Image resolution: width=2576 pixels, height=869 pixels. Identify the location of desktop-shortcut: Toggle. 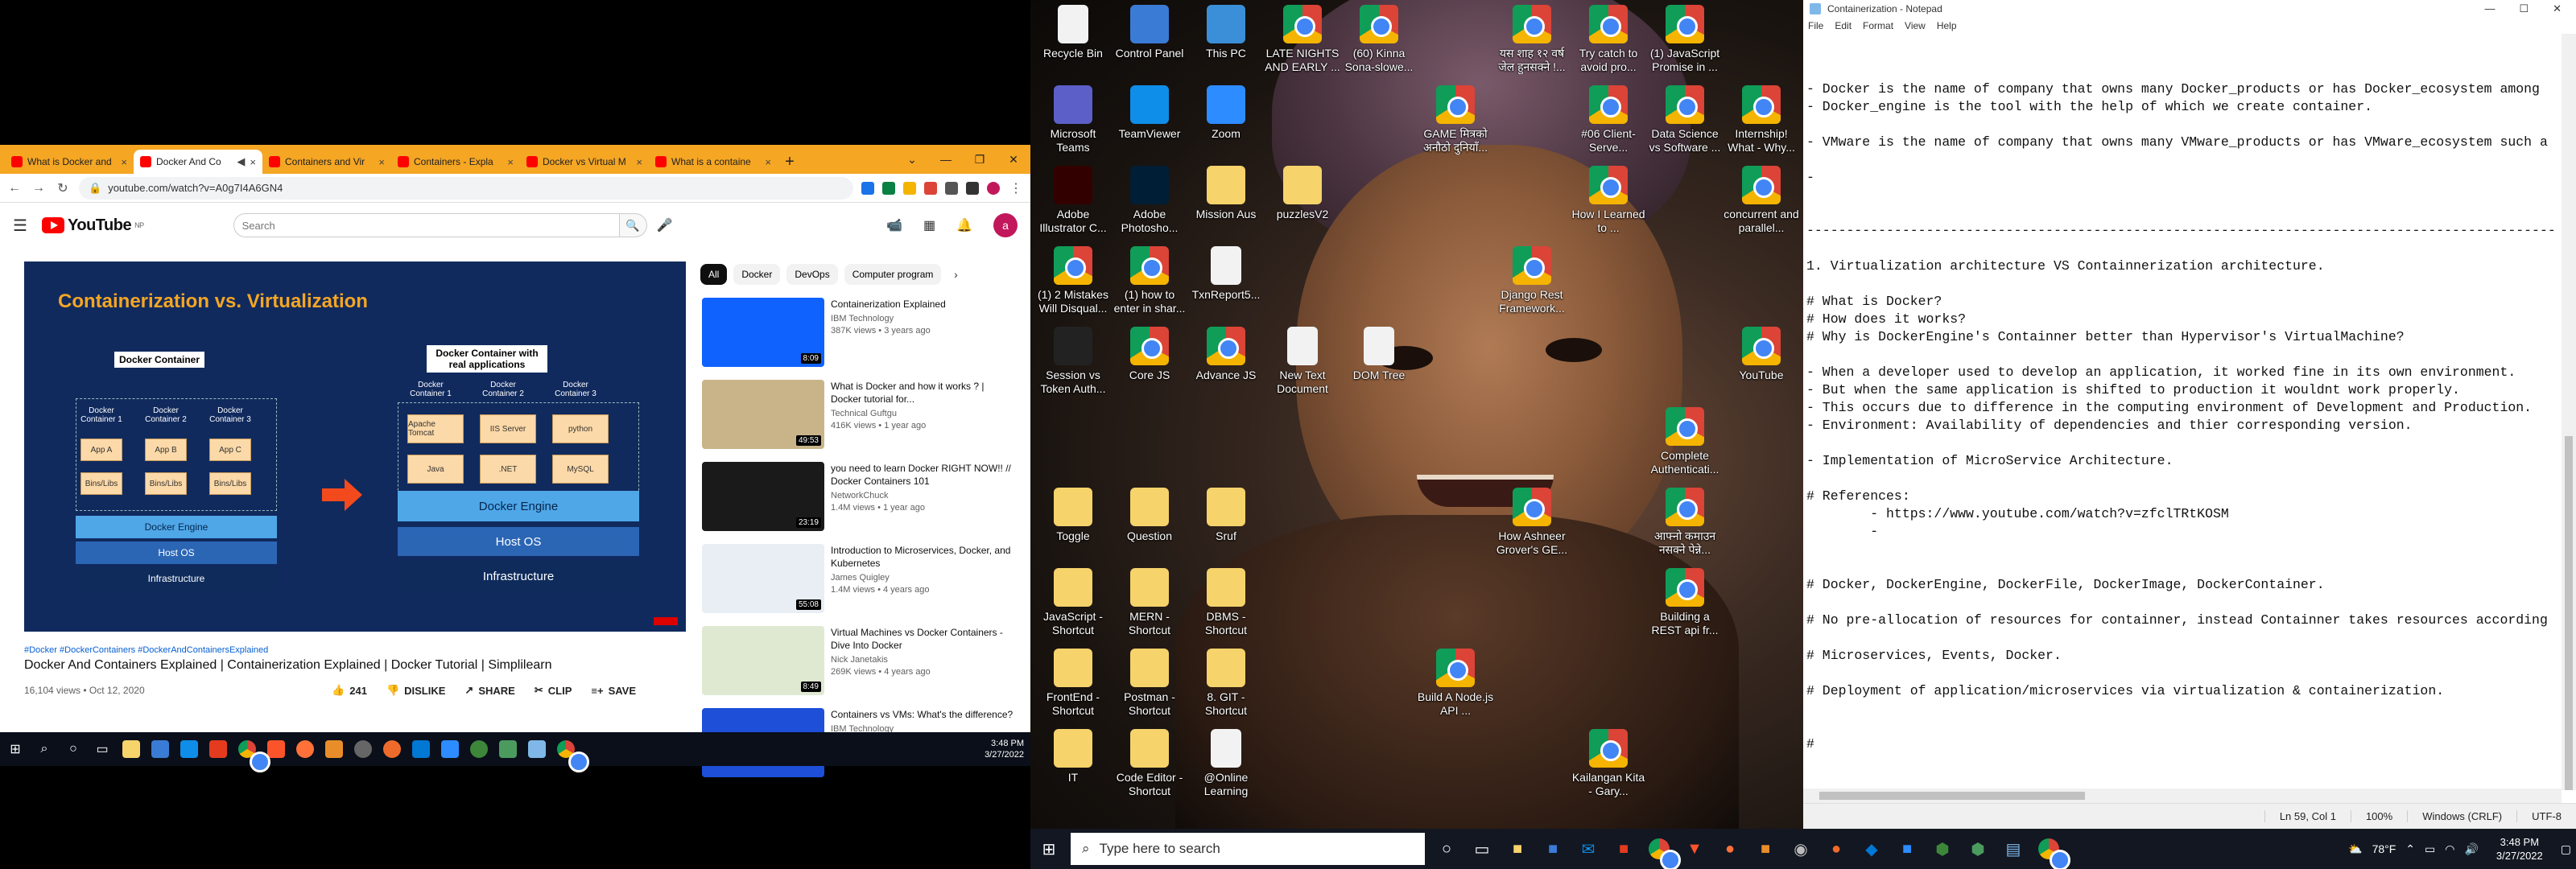
(1073, 515).